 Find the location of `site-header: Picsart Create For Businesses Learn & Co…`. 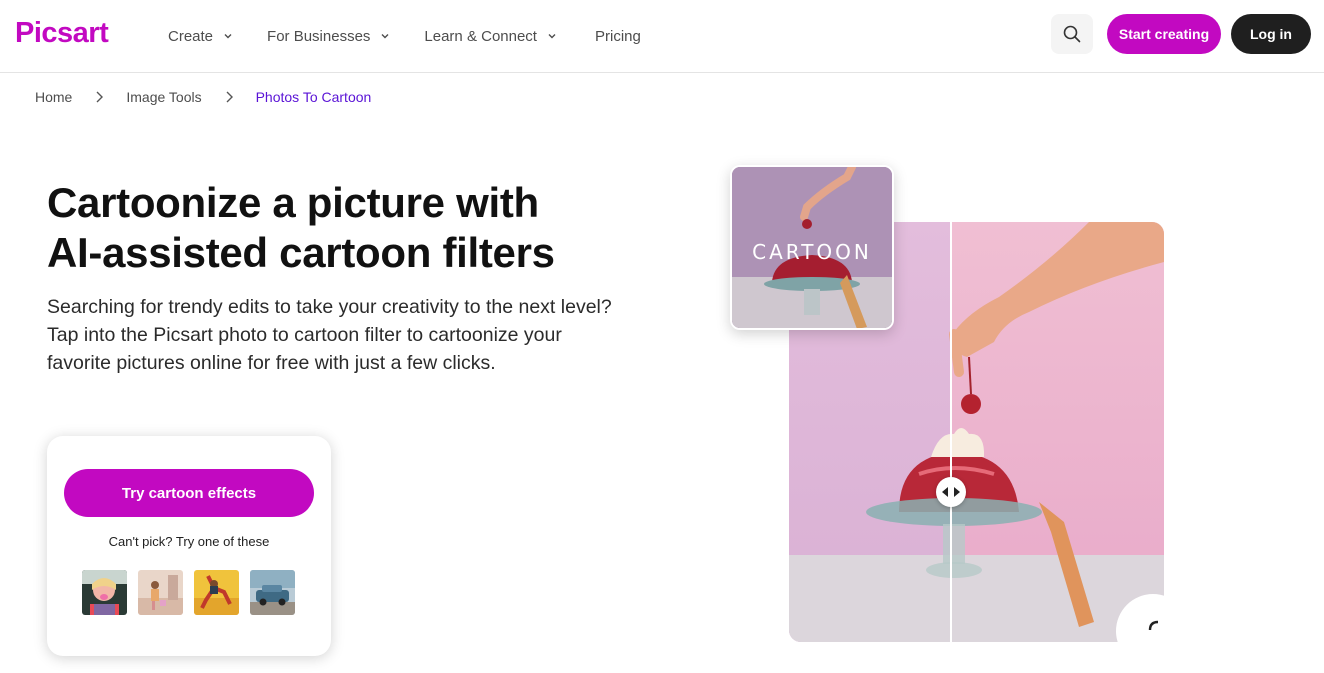

site-header: Picsart Create For Businesses Learn & Co… is located at coordinates (662, 36).